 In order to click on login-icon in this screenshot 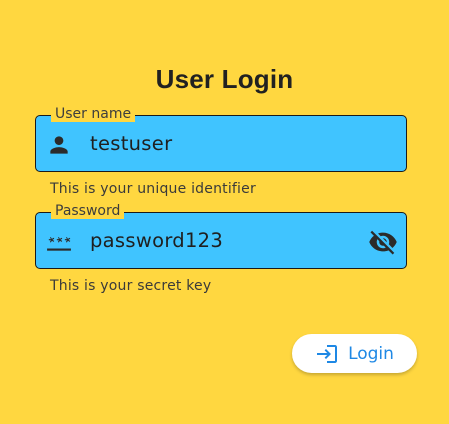, I will do `click(327, 353)`.